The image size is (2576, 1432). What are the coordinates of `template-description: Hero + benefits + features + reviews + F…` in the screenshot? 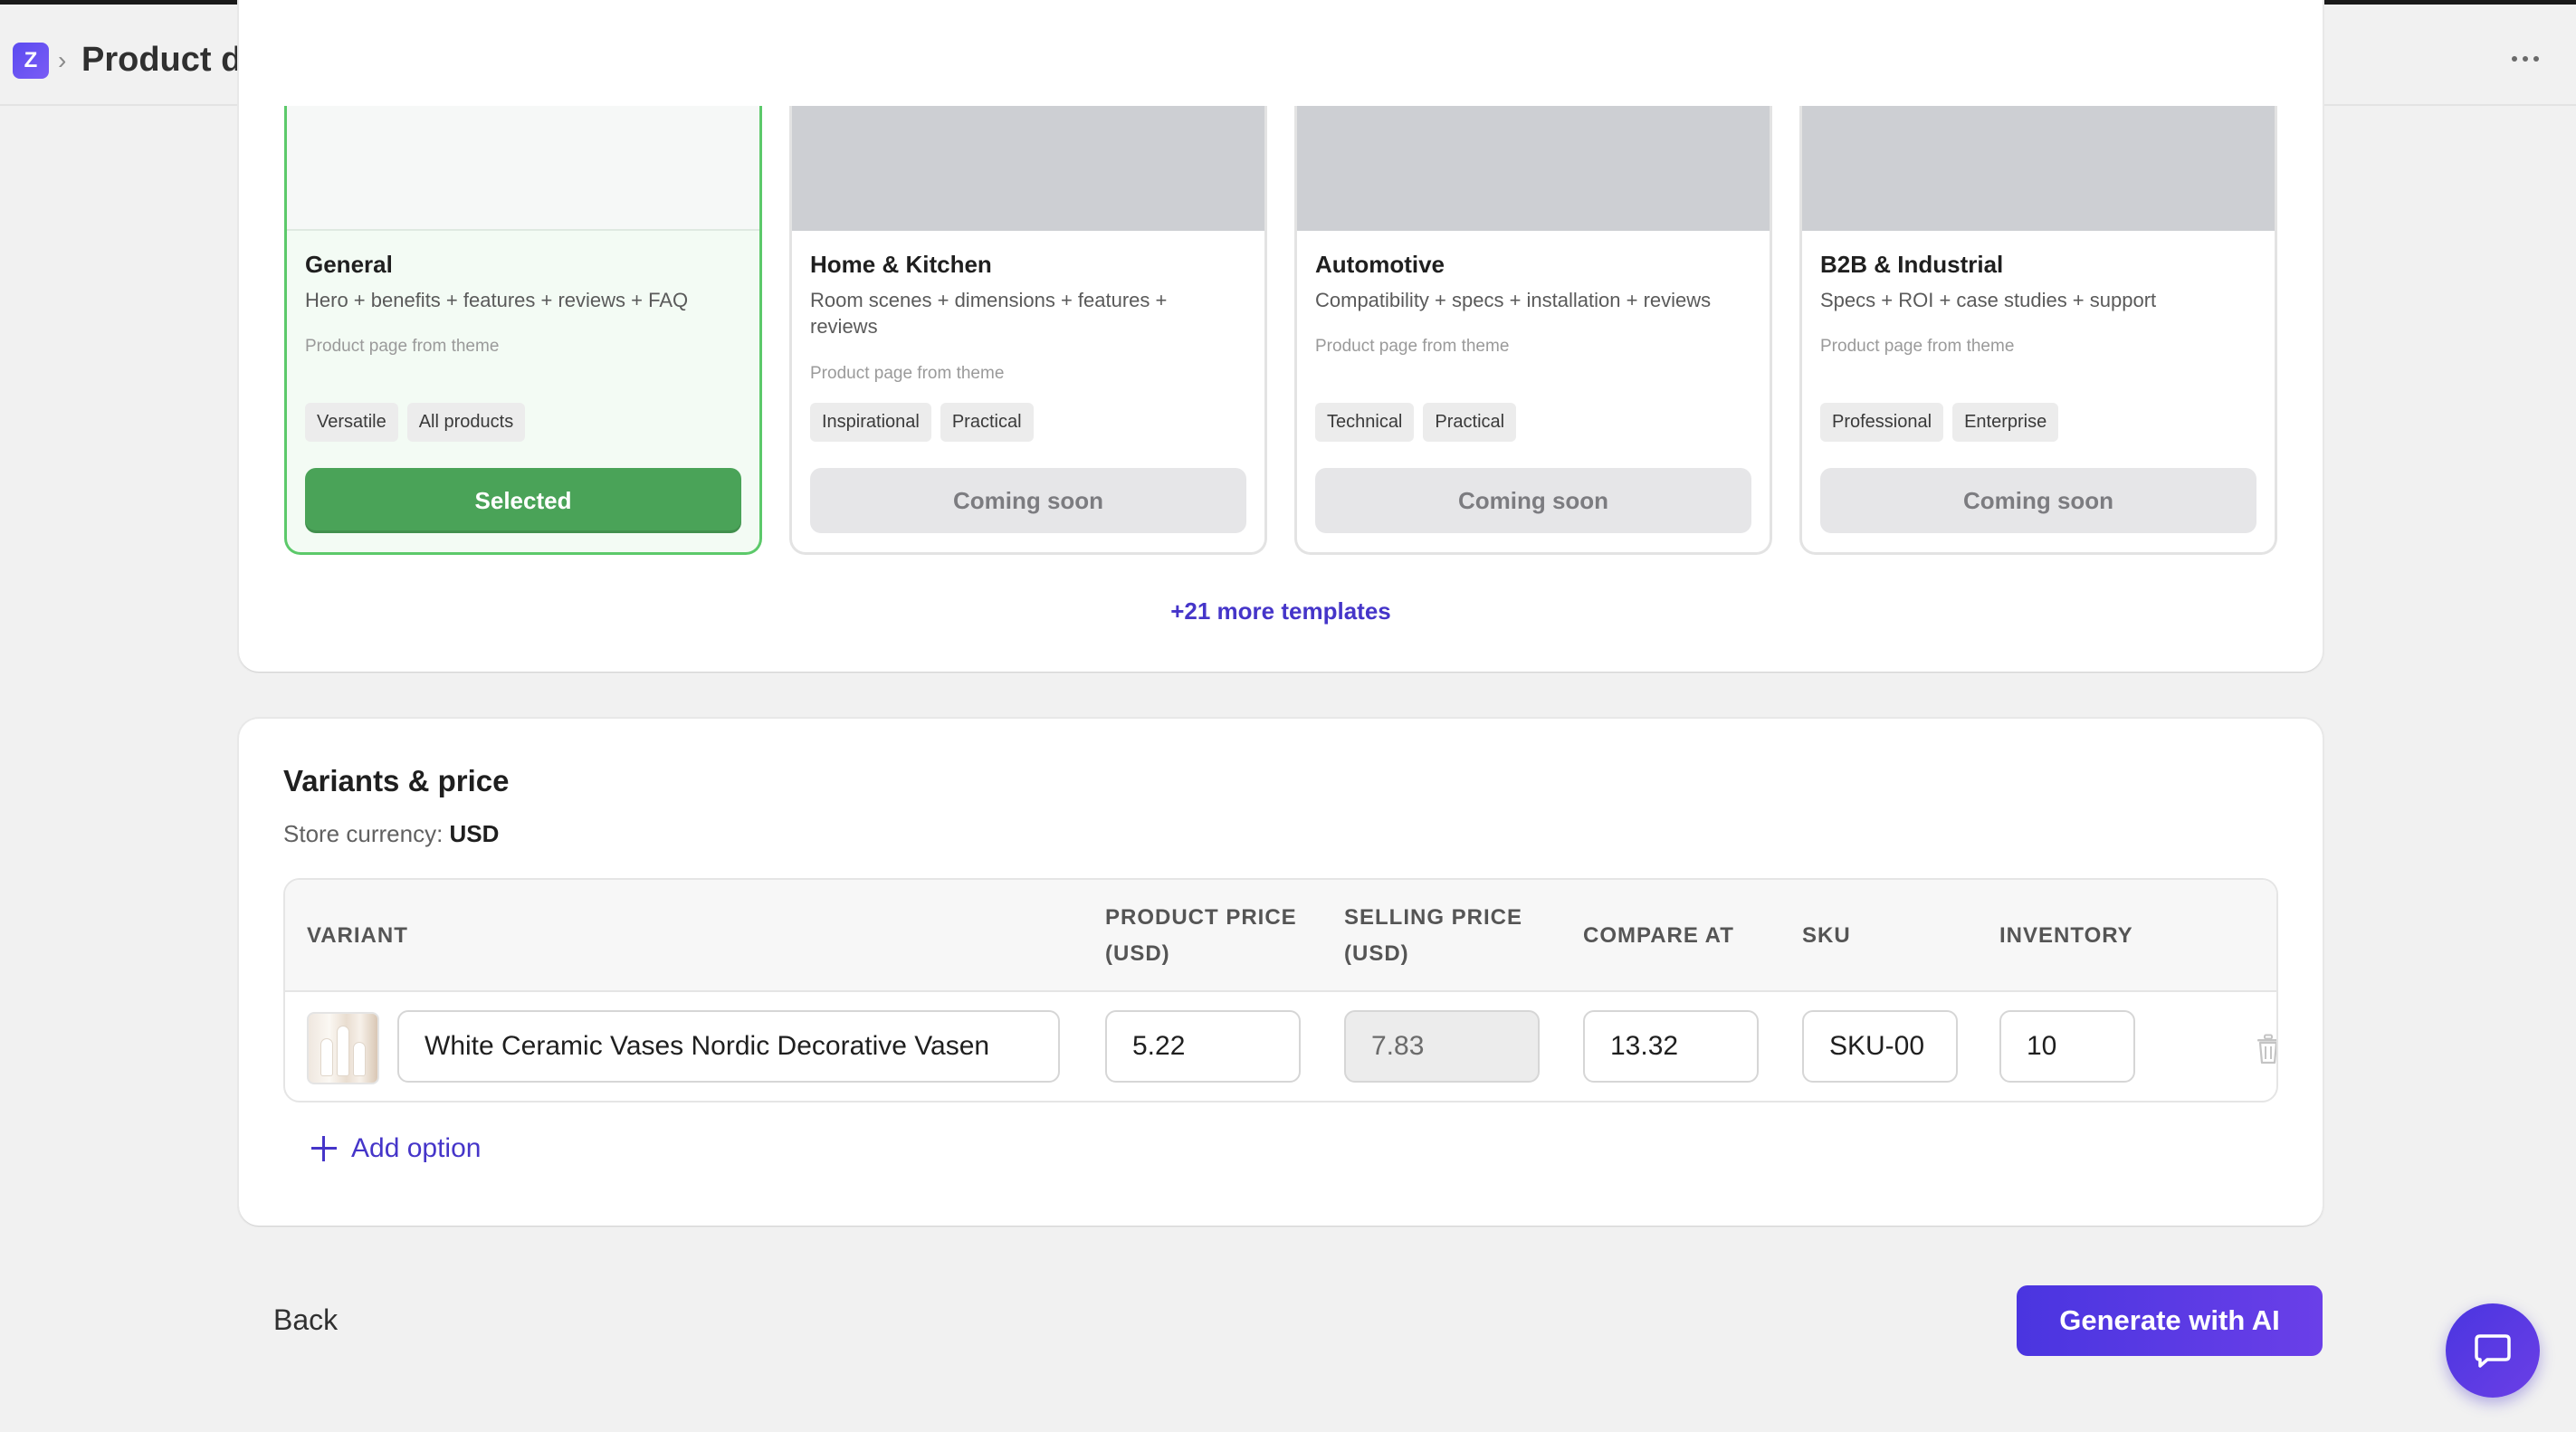 It's located at (497, 300).